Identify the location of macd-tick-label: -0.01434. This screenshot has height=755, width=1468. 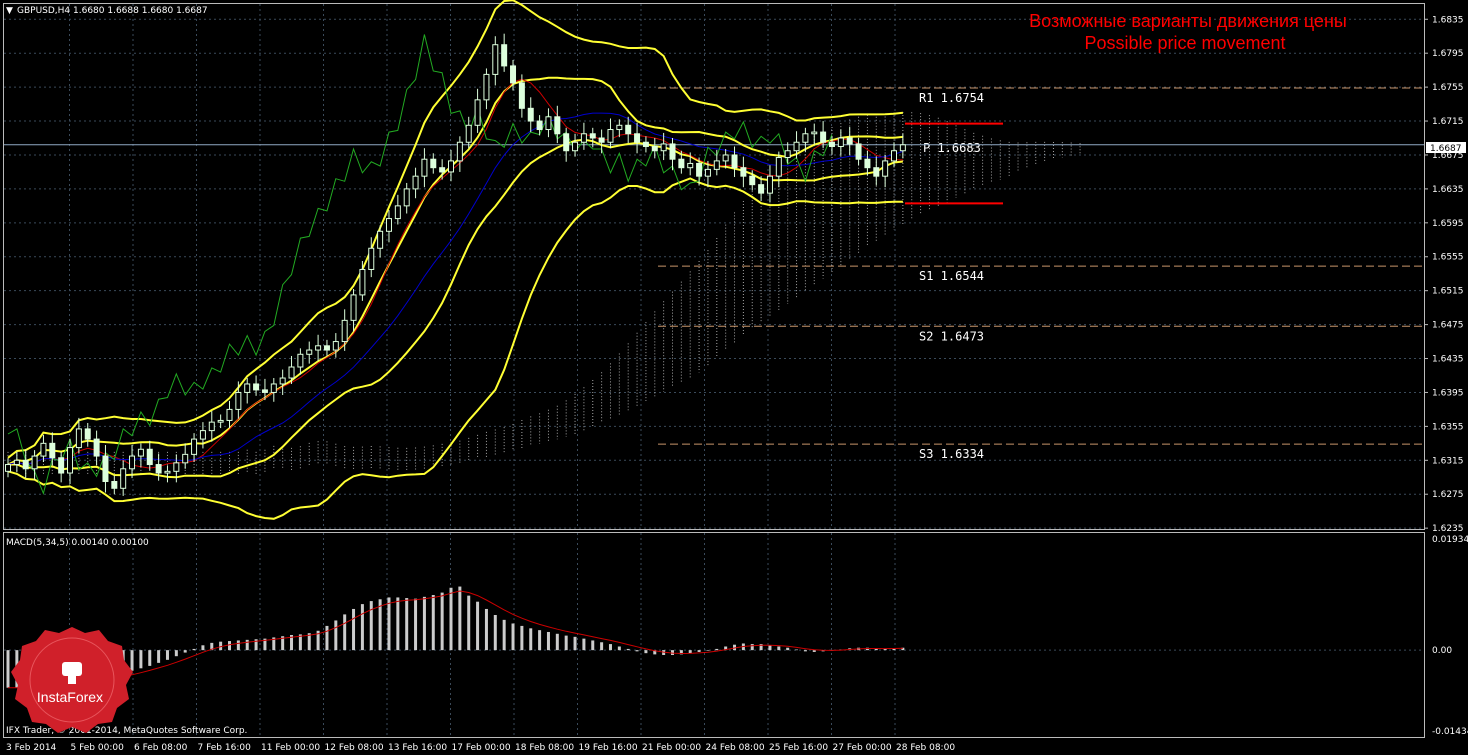
(1450, 732).